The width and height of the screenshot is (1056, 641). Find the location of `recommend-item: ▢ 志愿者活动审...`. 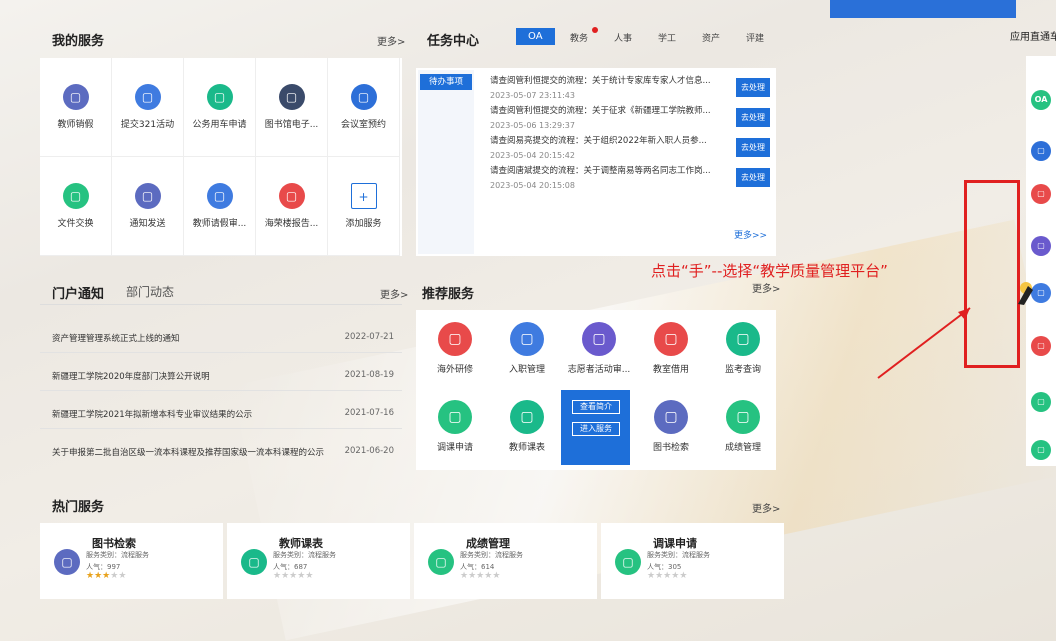

recommend-item: ▢ 志愿者活动审... is located at coordinates (599, 348).